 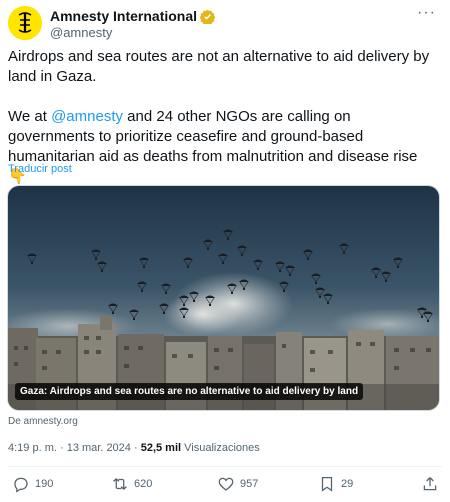 What do you see at coordinates (120, 484) in the screenshot?
I see `repost-icon` at bounding box center [120, 484].